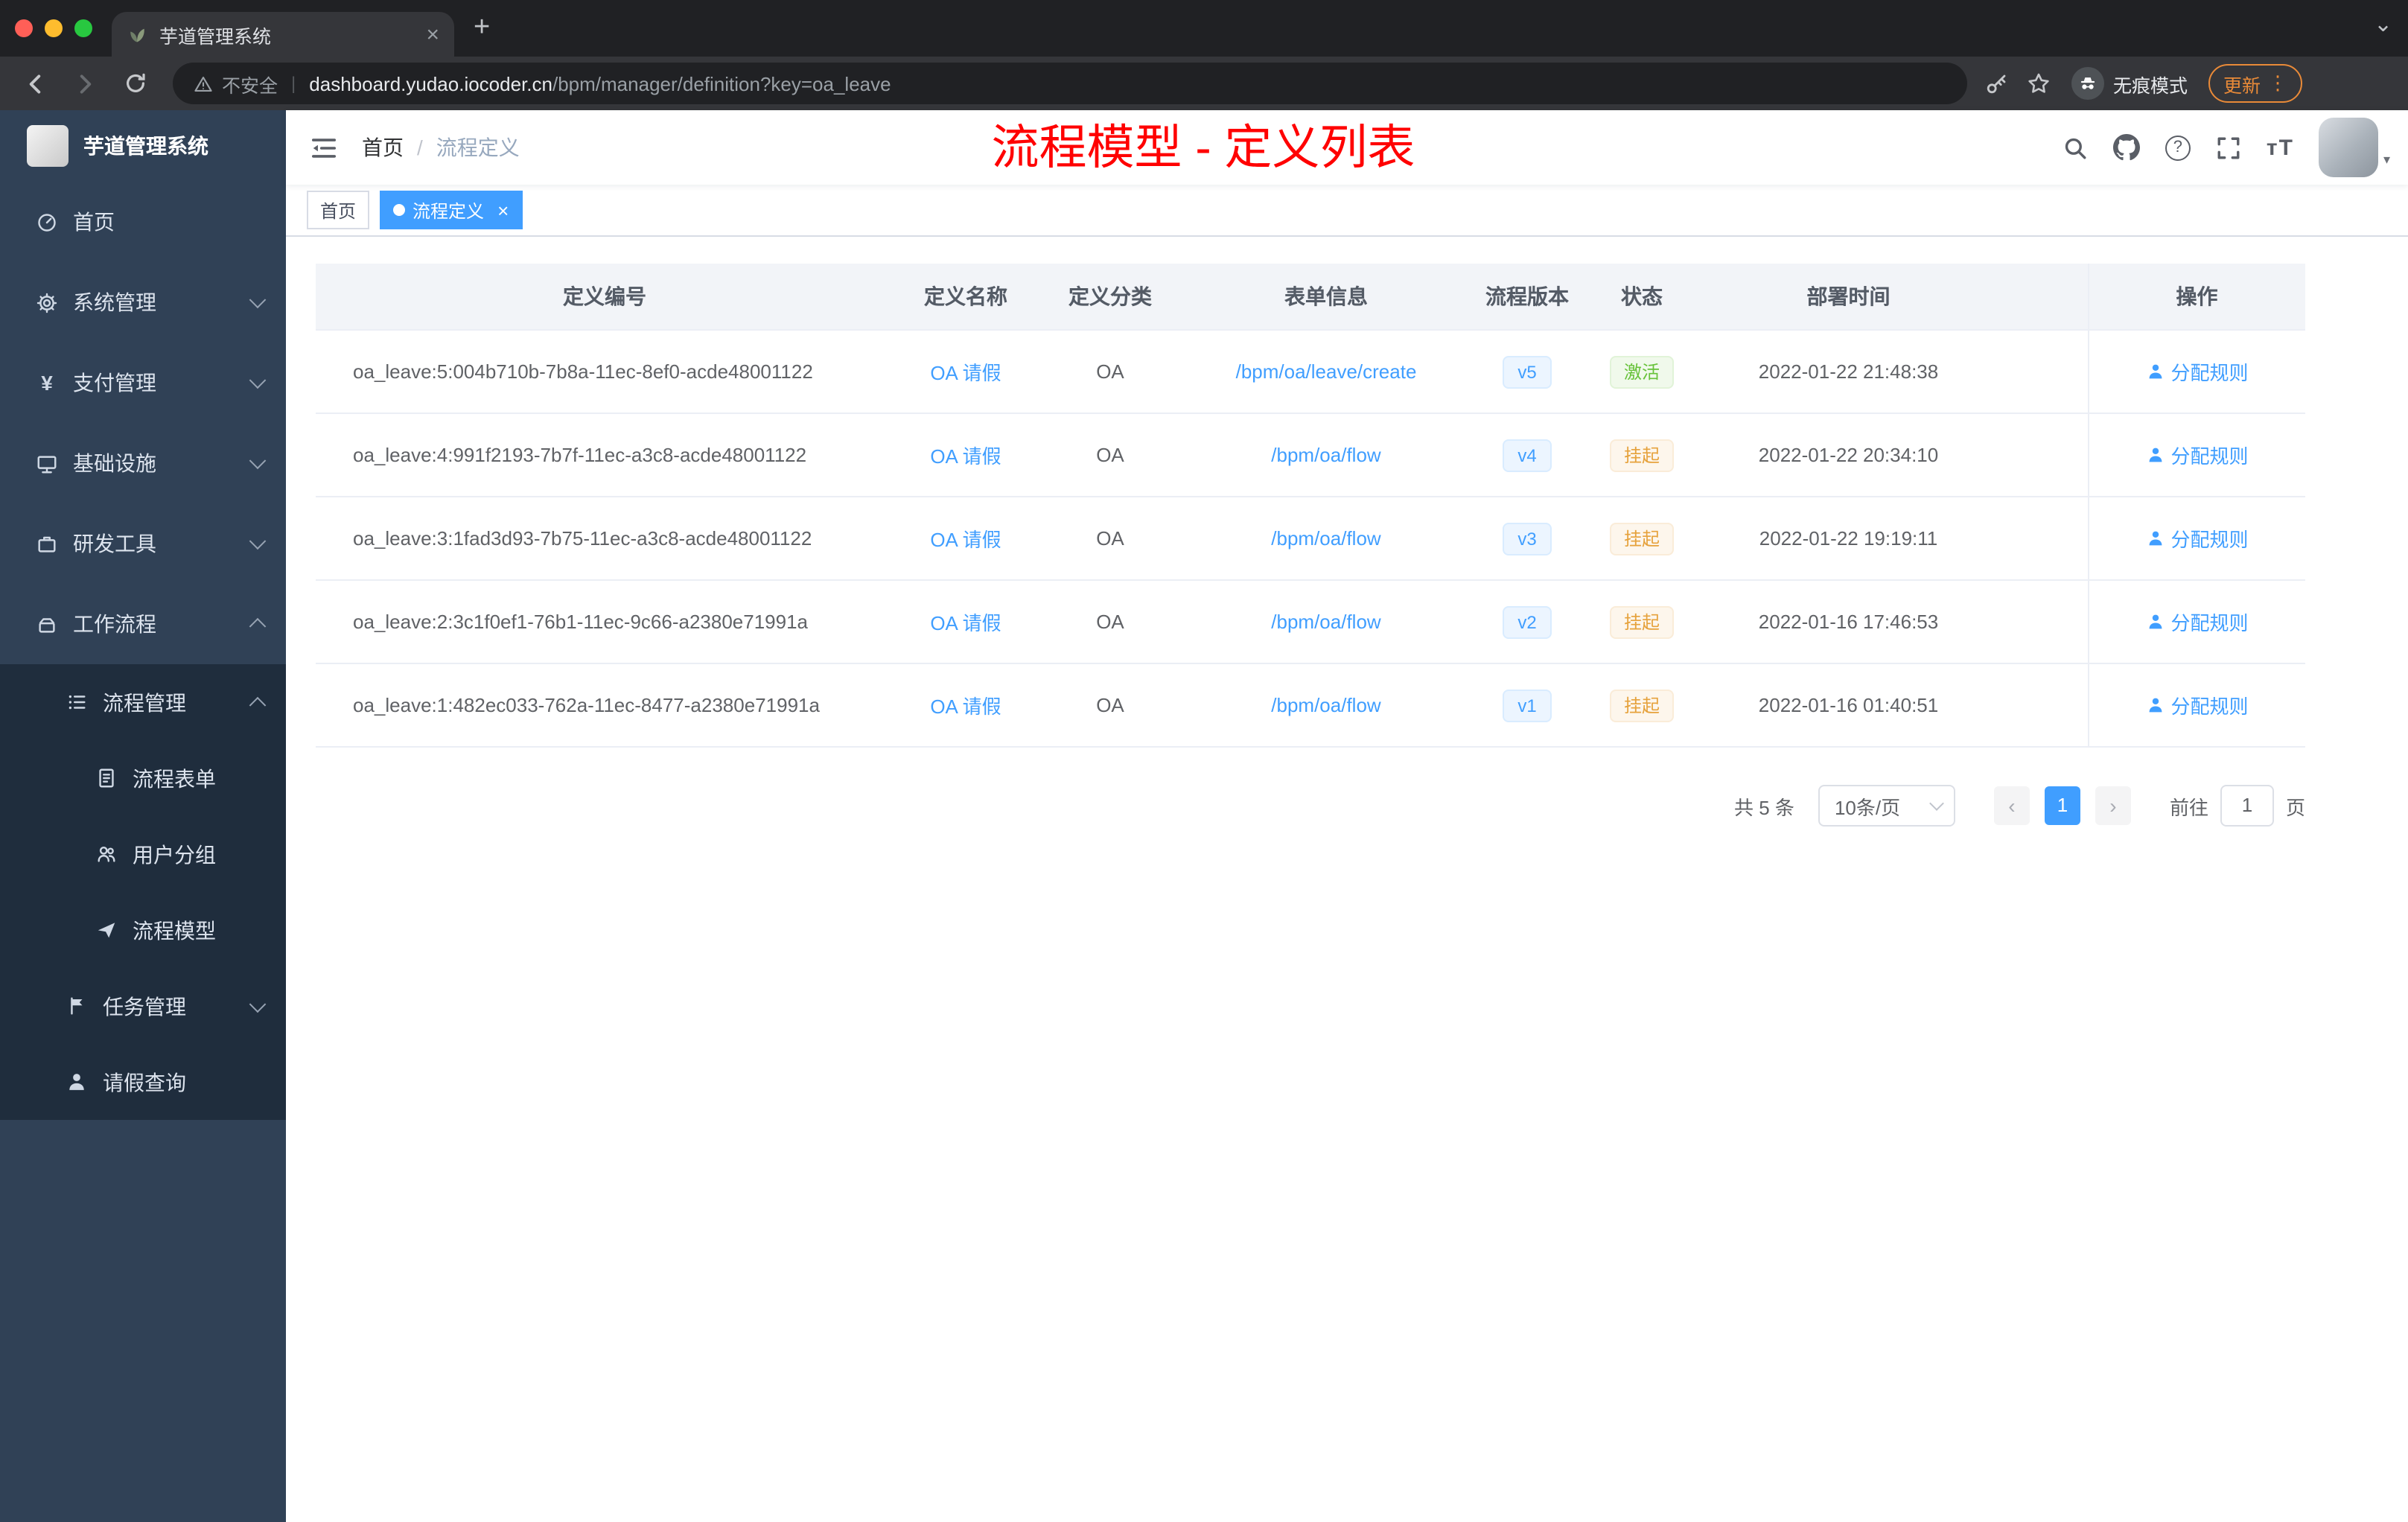 Image resolution: width=2408 pixels, height=1522 pixels. I want to click on sidebar-item-leave-query: 请假查询, so click(143, 1082).